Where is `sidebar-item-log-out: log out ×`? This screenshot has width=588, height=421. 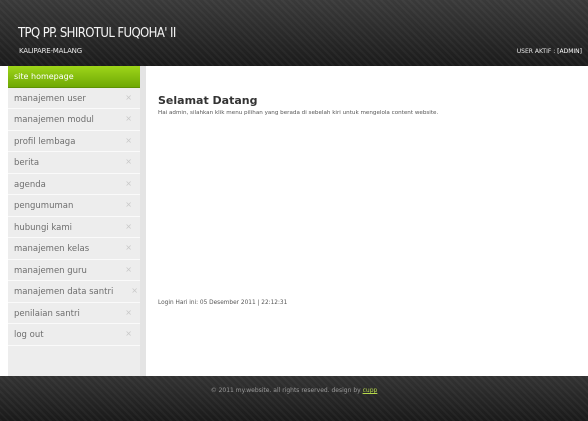
sidebar-item-log-out: log out × is located at coordinates (74, 335).